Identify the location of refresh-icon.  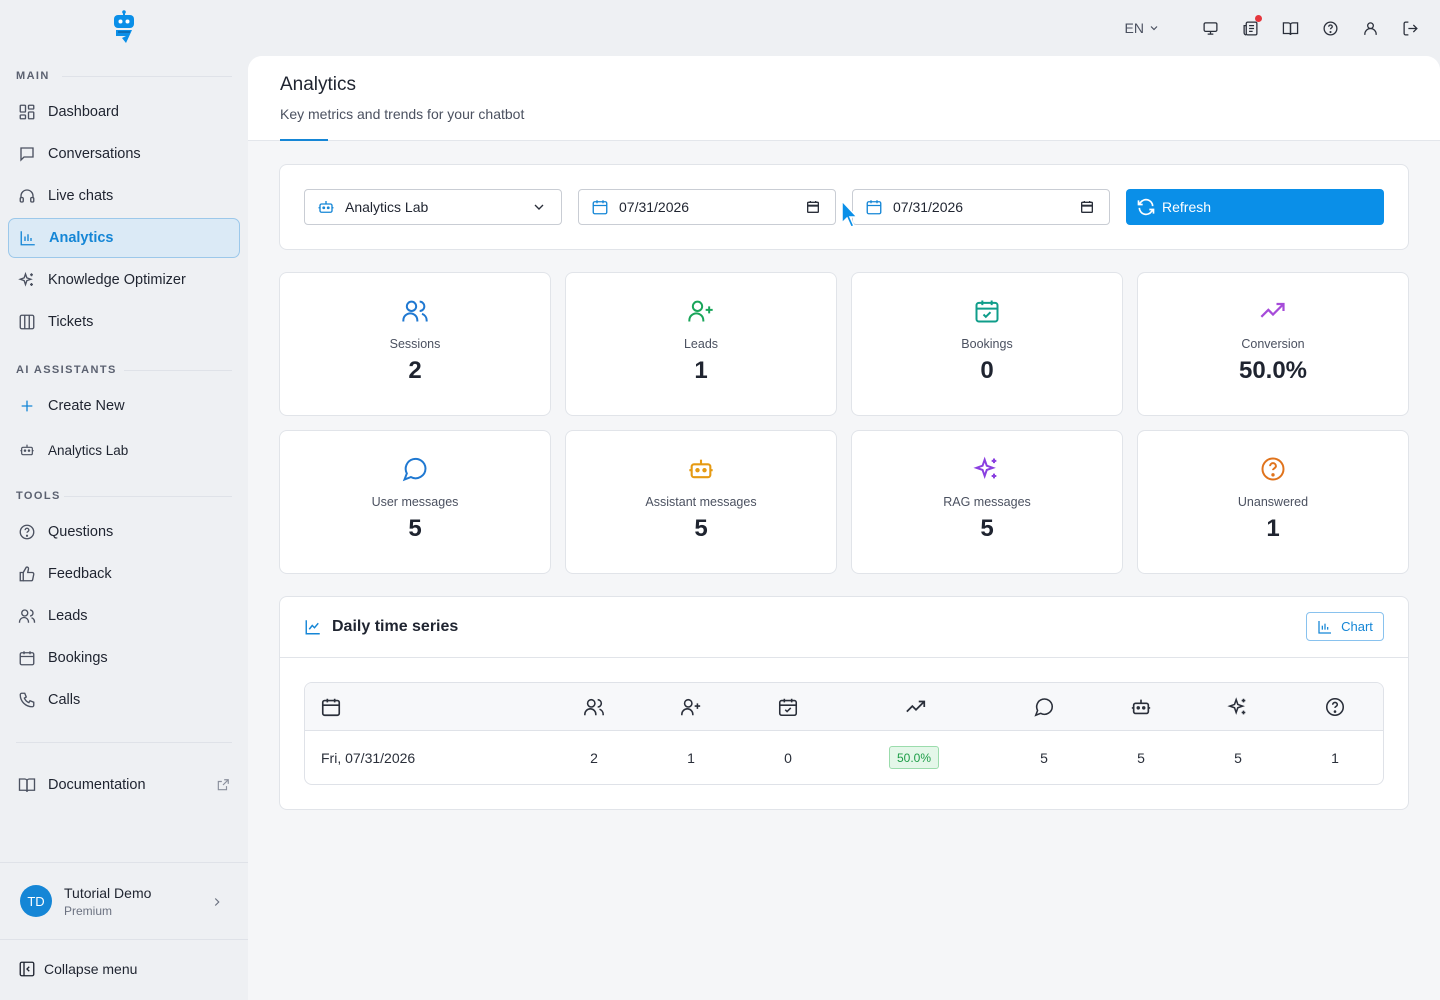
(1146, 207).